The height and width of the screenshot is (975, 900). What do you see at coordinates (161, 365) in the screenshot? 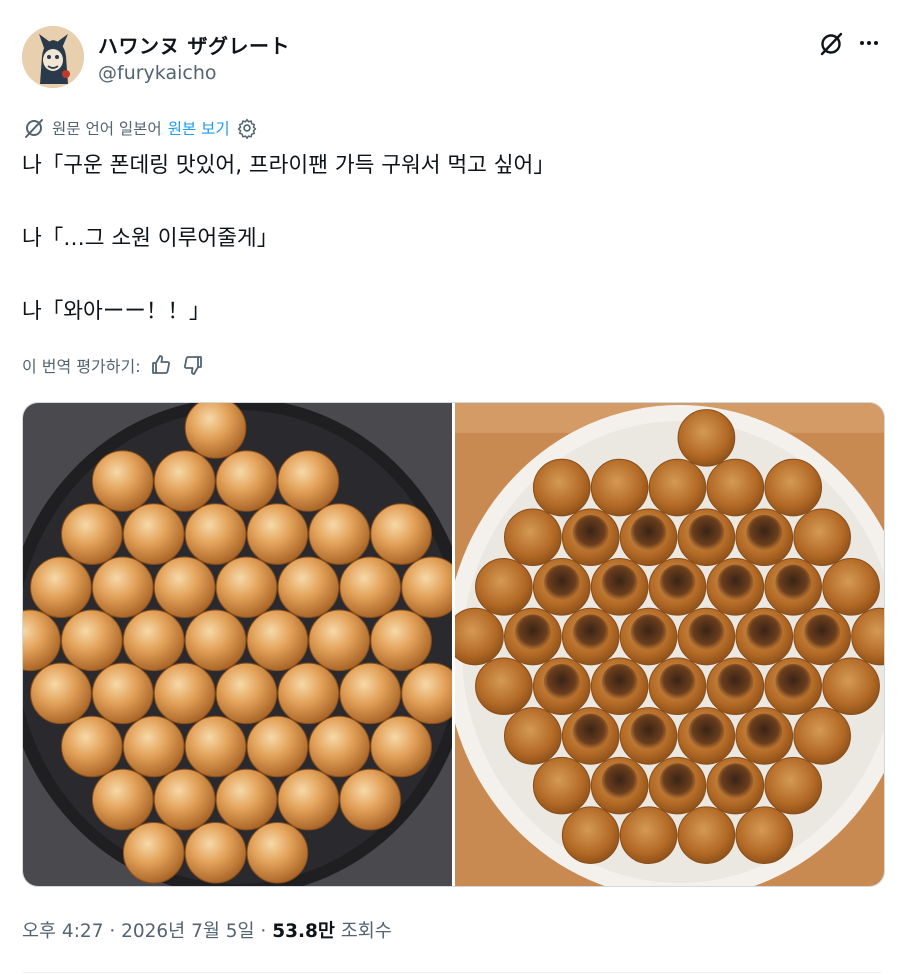
I see `thumbs-up-icon` at bounding box center [161, 365].